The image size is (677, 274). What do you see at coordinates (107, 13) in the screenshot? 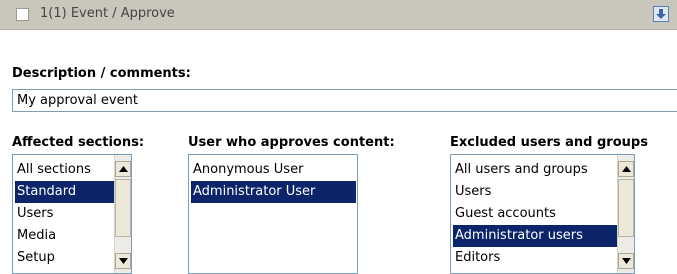
I see `event-title: 1(1) Event / Approve` at bounding box center [107, 13].